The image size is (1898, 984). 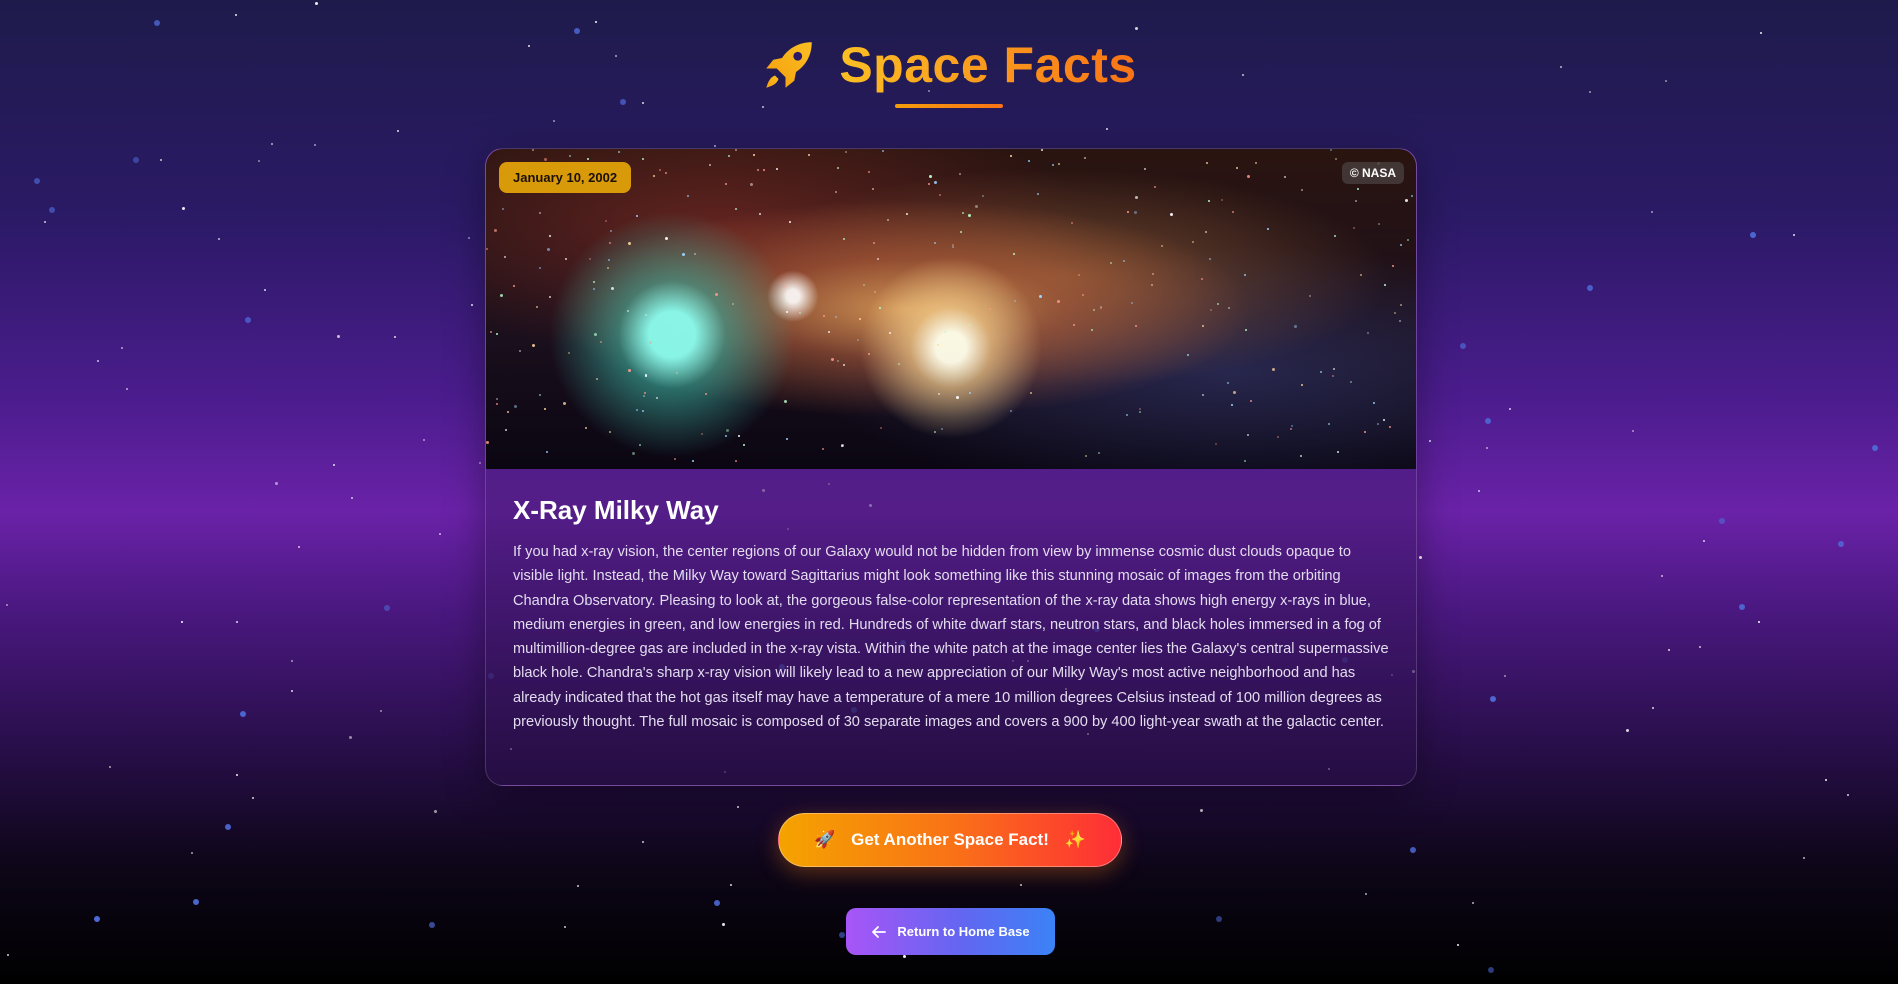 I want to click on return-home-button: Return to Home Base, so click(x=950, y=931).